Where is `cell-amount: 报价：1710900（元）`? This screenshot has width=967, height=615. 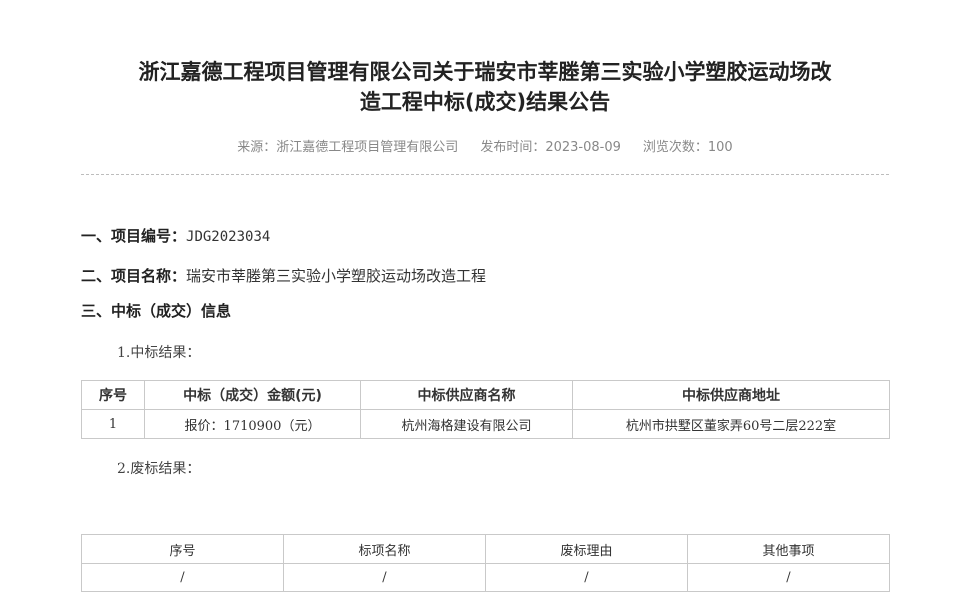
cell-amount: 报价：1710900（元） is located at coordinates (252, 424).